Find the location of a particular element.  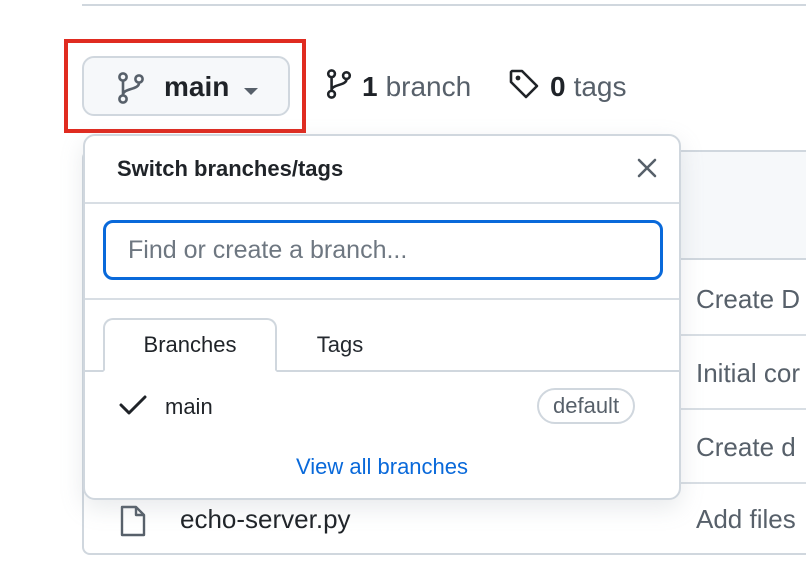

branch-name: main is located at coordinates (189, 406).